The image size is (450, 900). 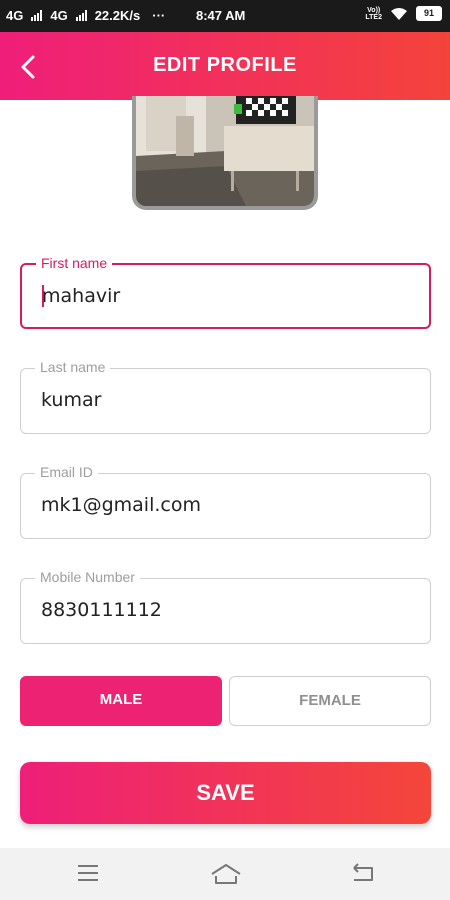 I want to click on volte-bottom-text: LTE2, so click(x=373, y=17).